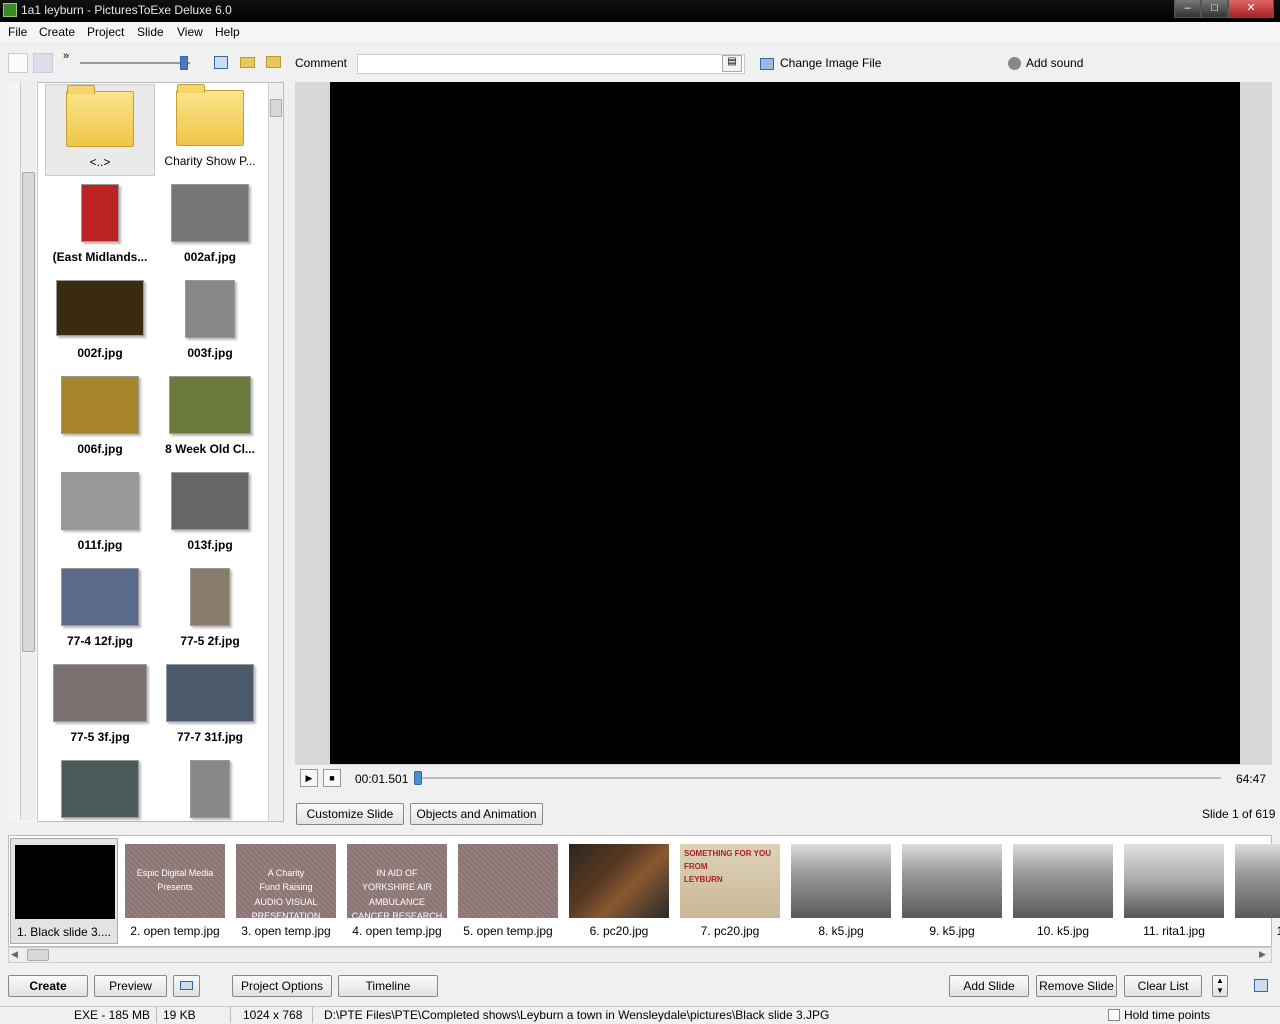  Describe the element at coordinates (48, 986) in the screenshot. I see `create-button: Create` at that location.